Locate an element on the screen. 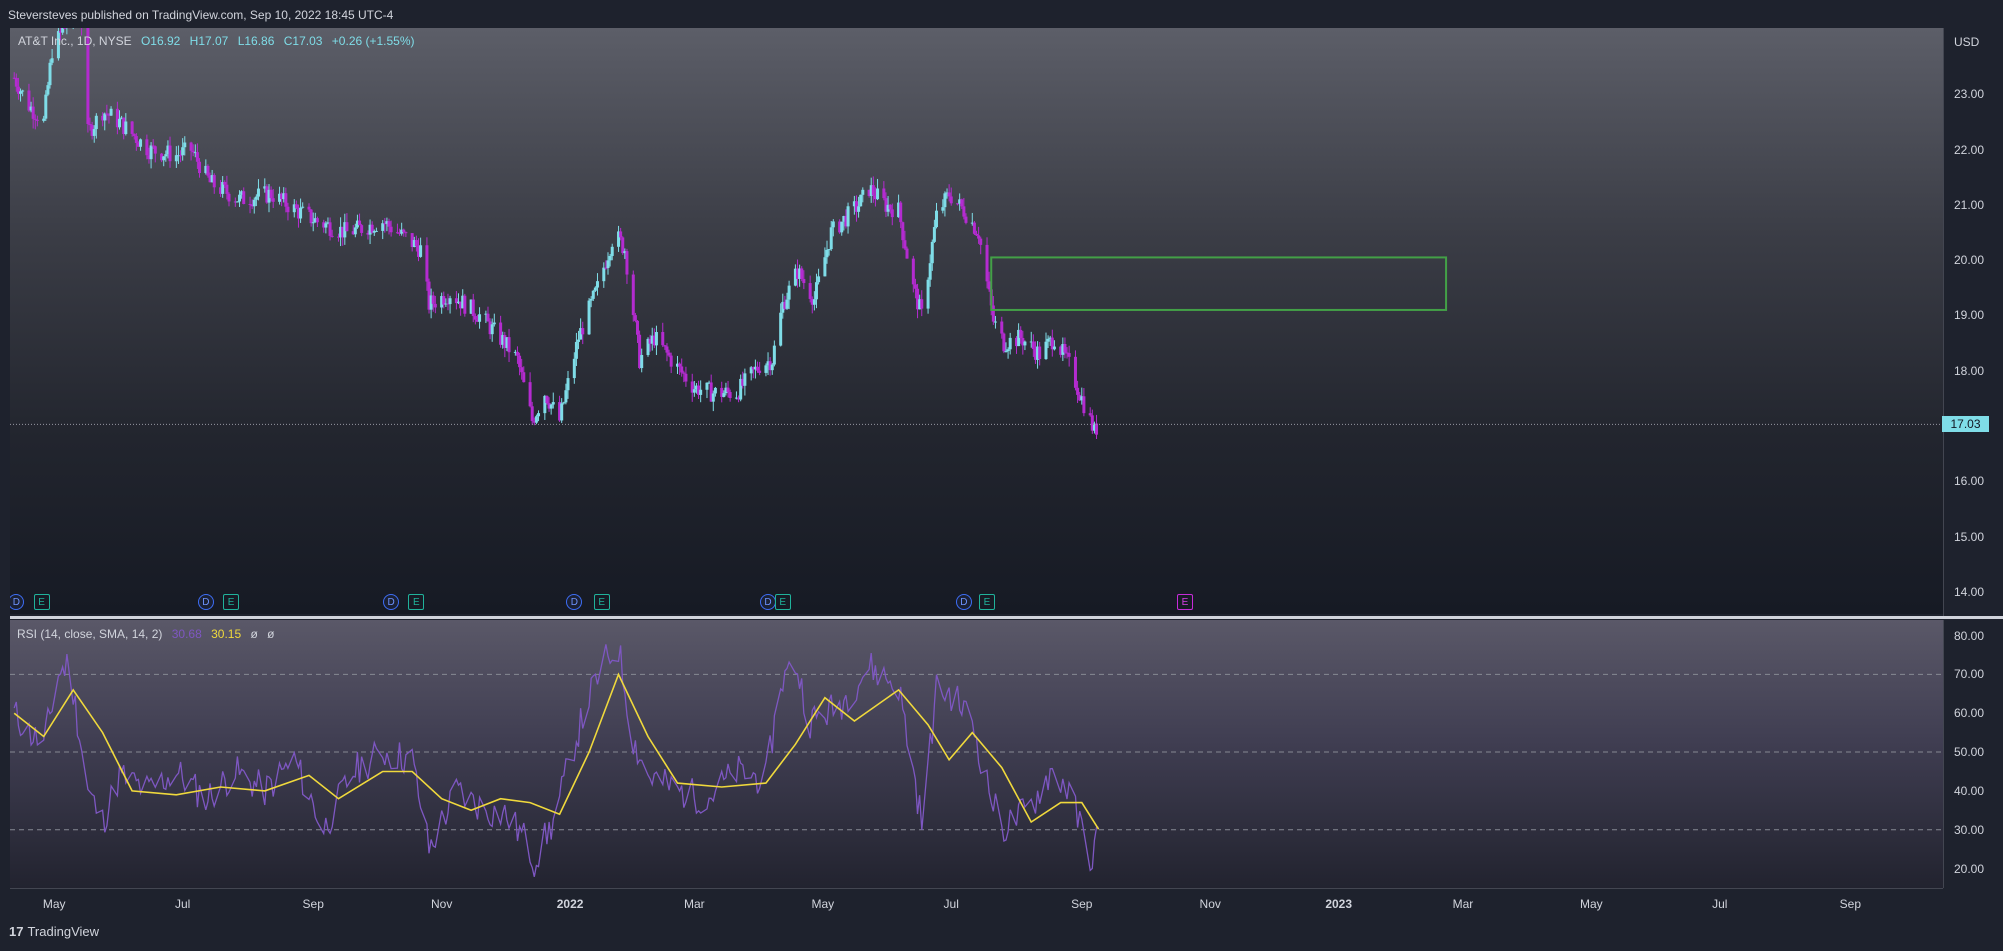 Image resolution: width=2003 pixels, height=951 pixels. symbol-name: AT&T Inc., 1D, NYSE is located at coordinates (75, 41).